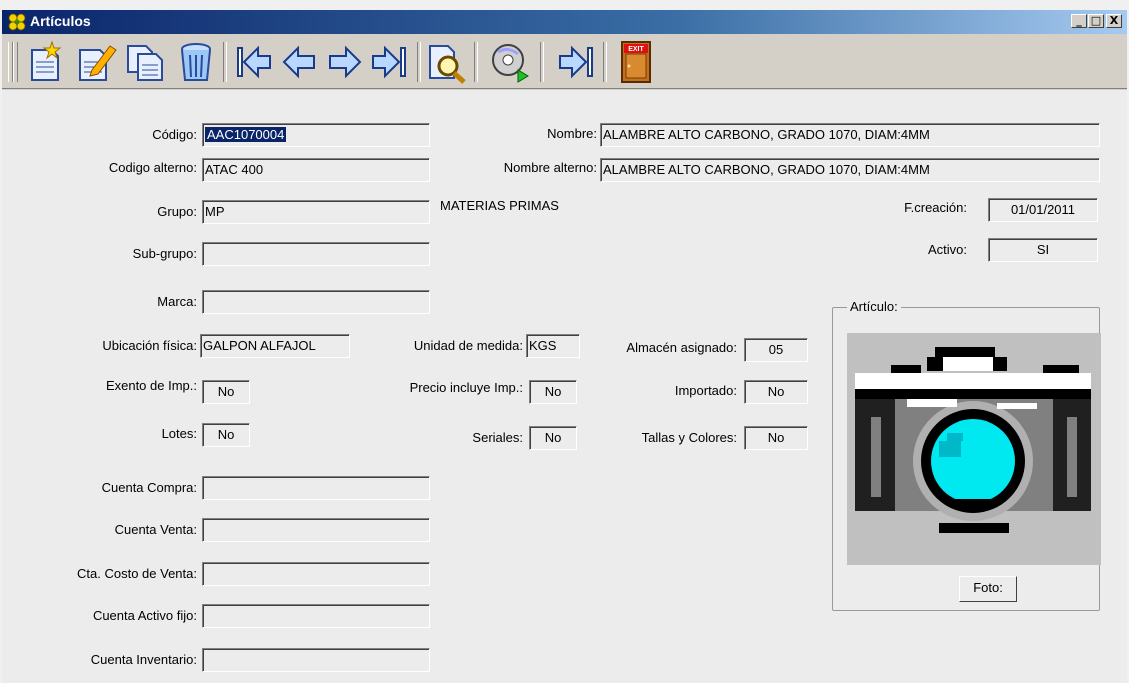 Image resolution: width=1129 pixels, height=683 pixels. Describe the element at coordinates (344, 62) in the screenshot. I see `next-record-icon` at that location.